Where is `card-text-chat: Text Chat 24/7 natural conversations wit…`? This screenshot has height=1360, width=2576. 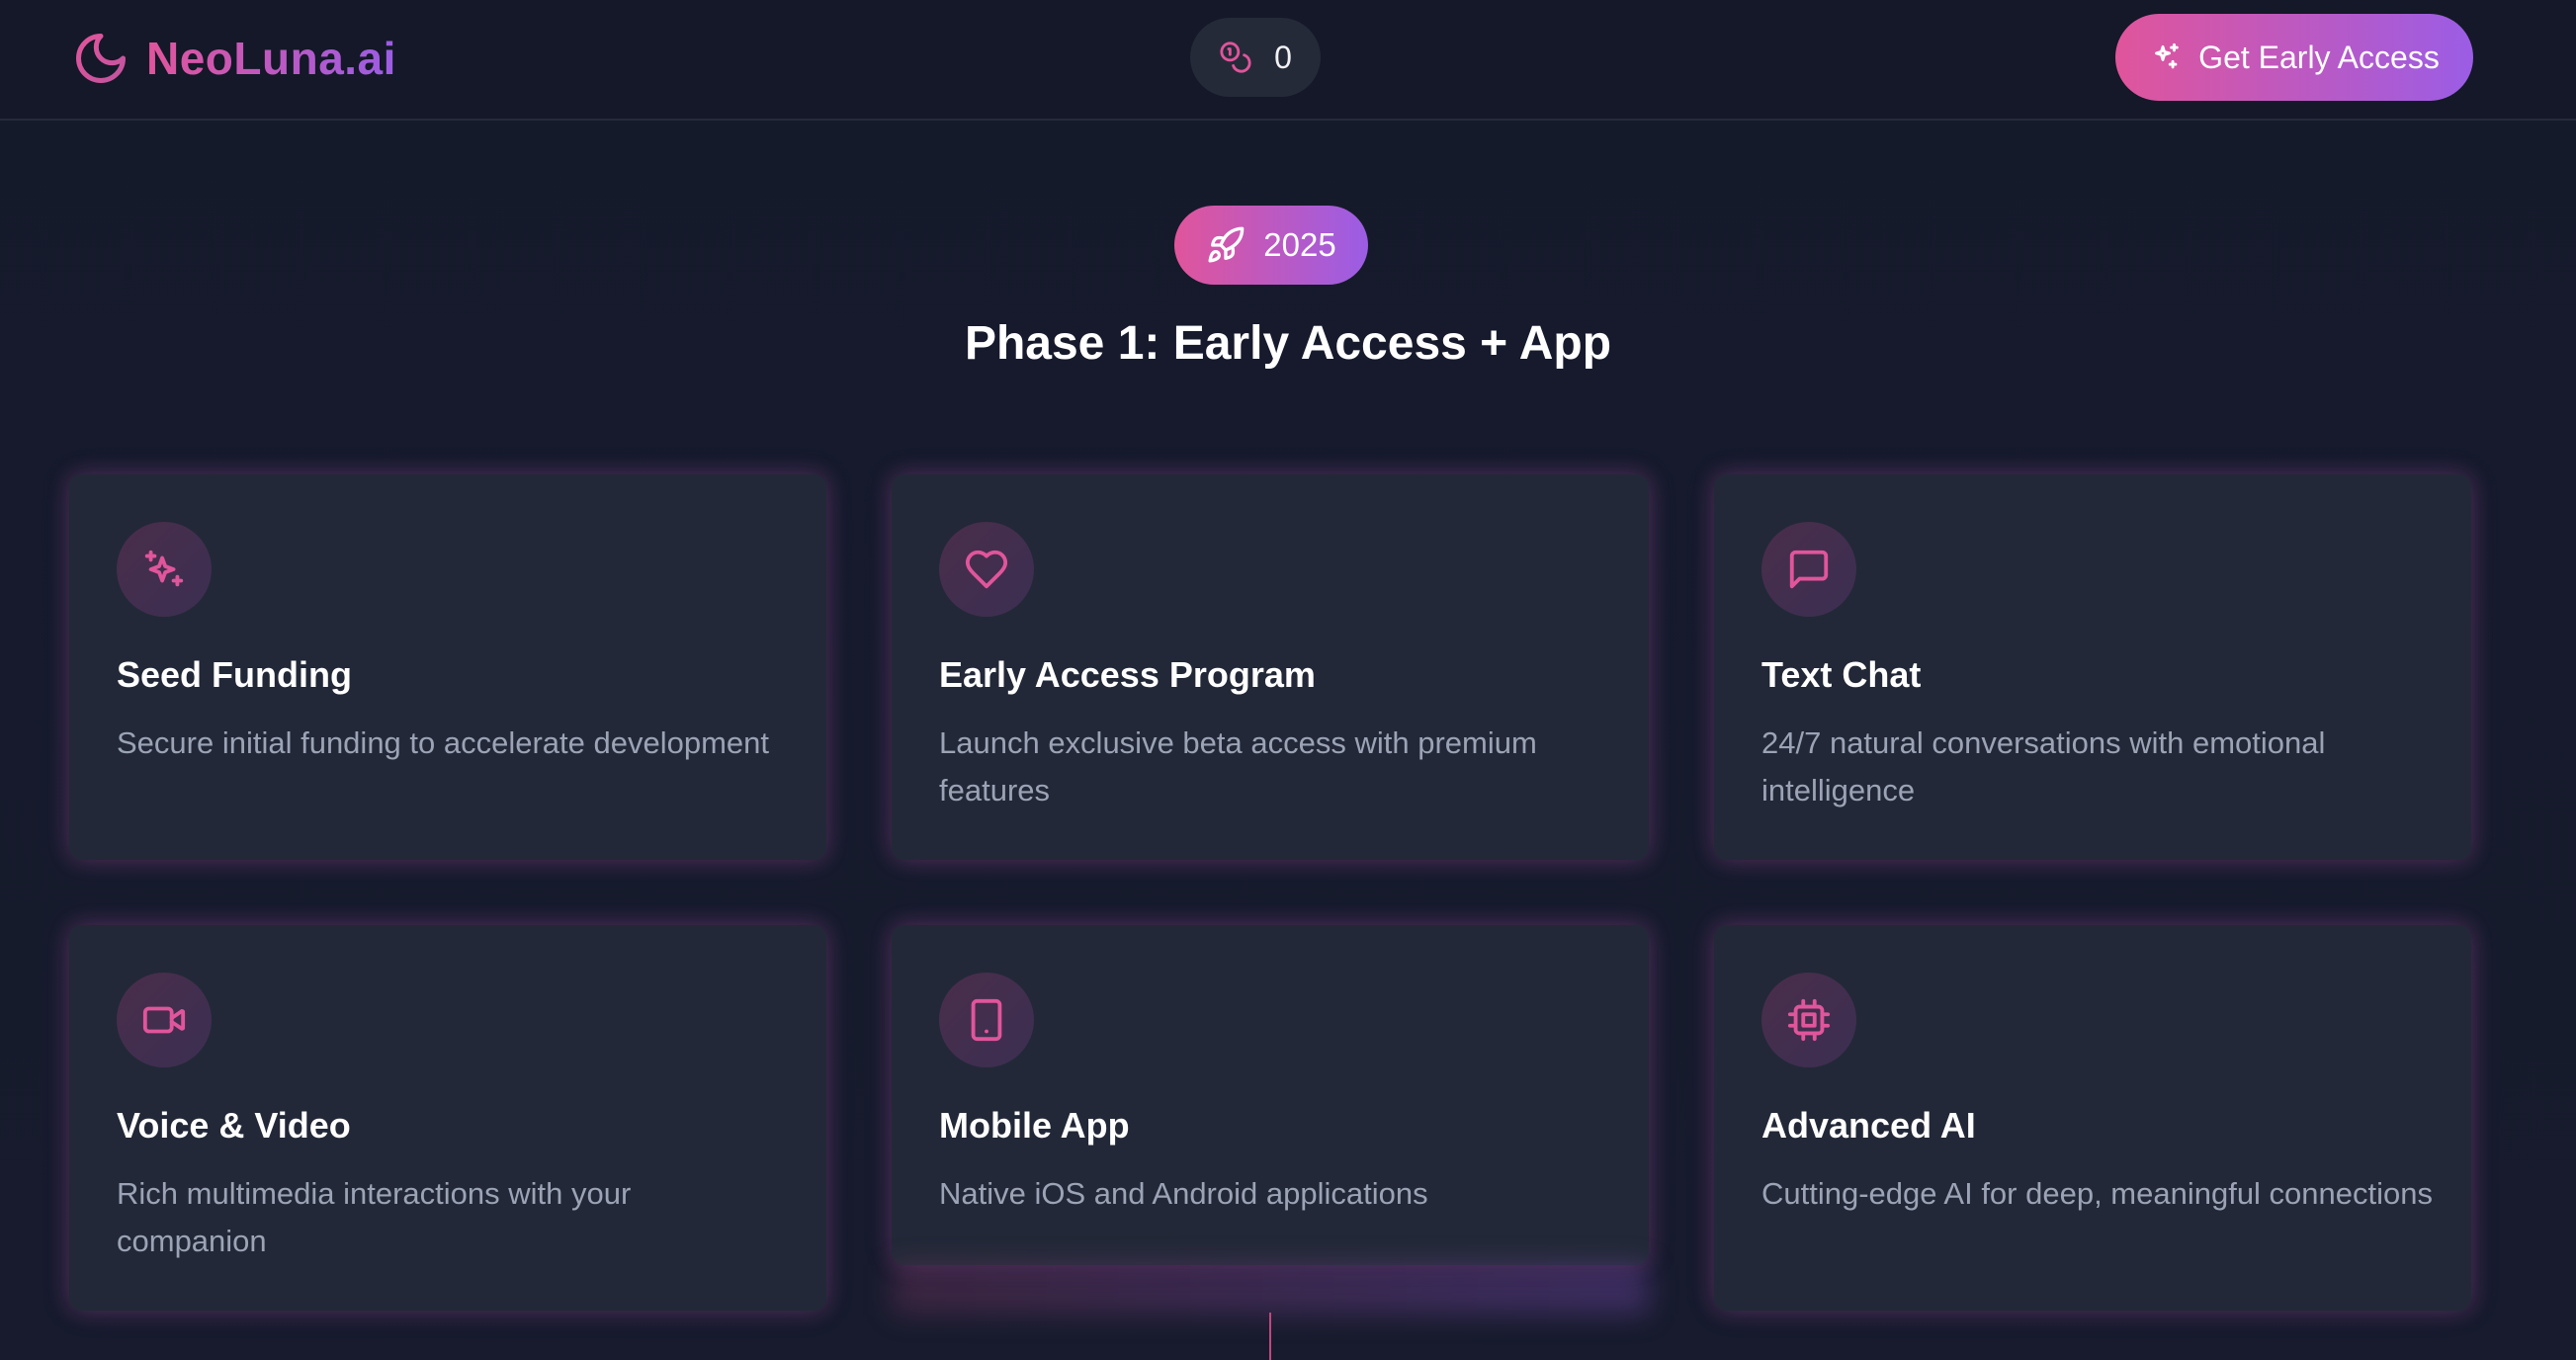 card-text-chat: Text Chat 24/7 natural conversations wit… is located at coordinates (2092, 667).